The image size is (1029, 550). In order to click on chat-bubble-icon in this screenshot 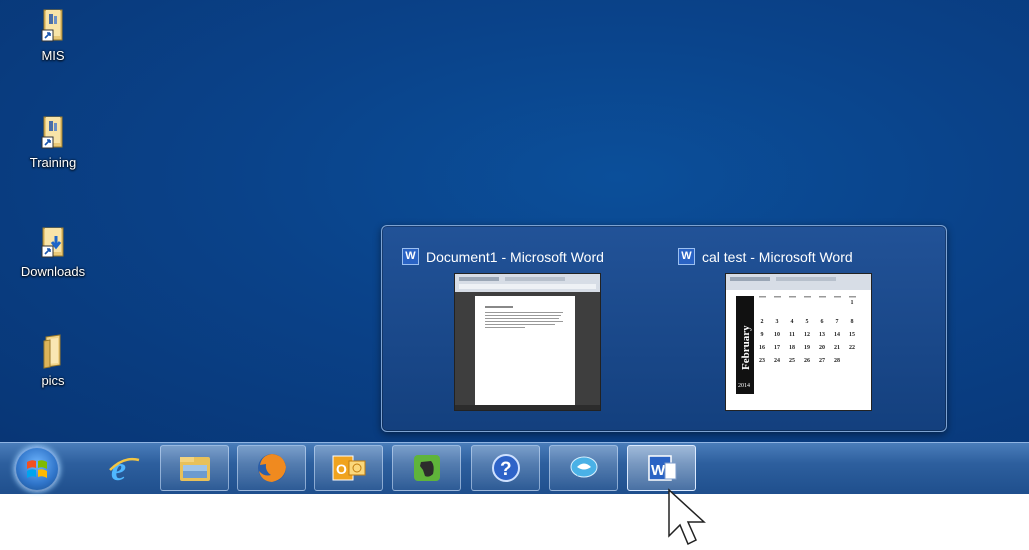, I will do `click(583, 467)`.